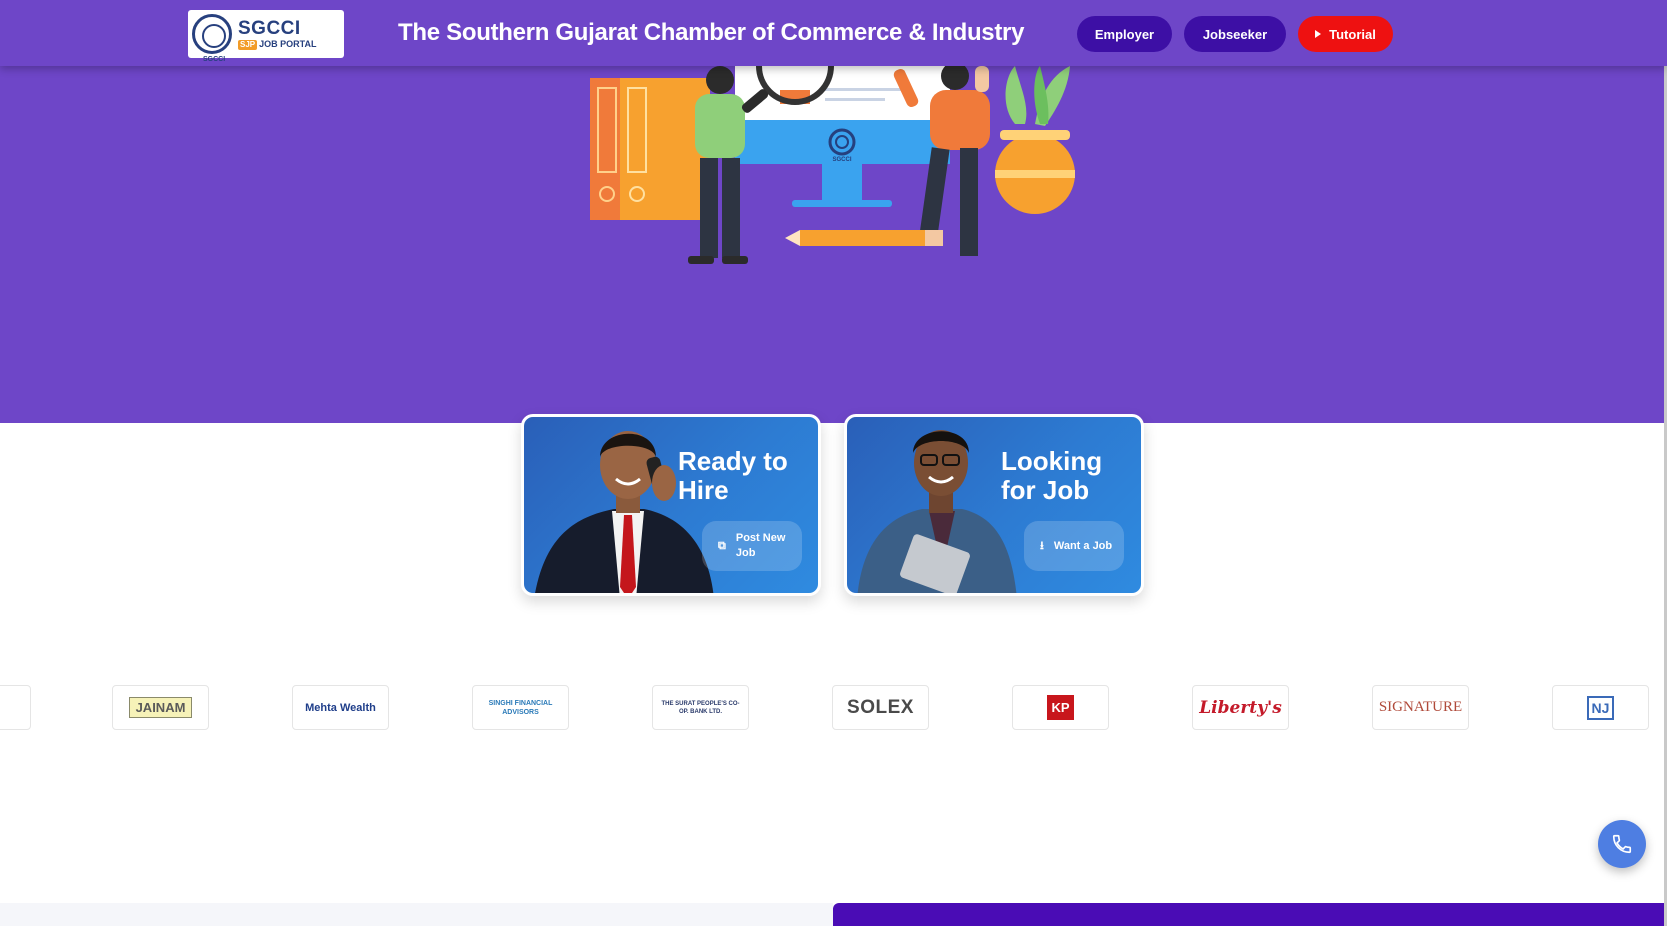  I want to click on partner-logo-mehta-wealth: Mehta Wealth, so click(340, 707).